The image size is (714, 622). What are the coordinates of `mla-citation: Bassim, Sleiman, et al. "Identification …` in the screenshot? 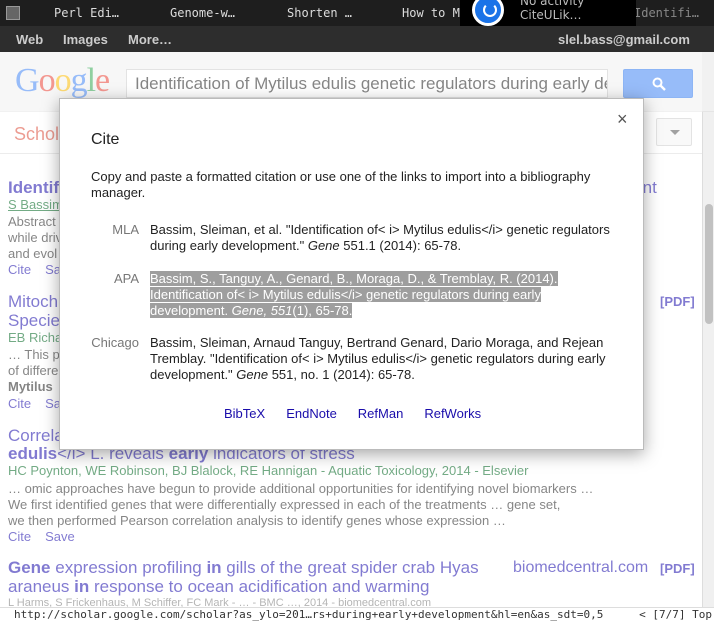 It's located at (383, 238).